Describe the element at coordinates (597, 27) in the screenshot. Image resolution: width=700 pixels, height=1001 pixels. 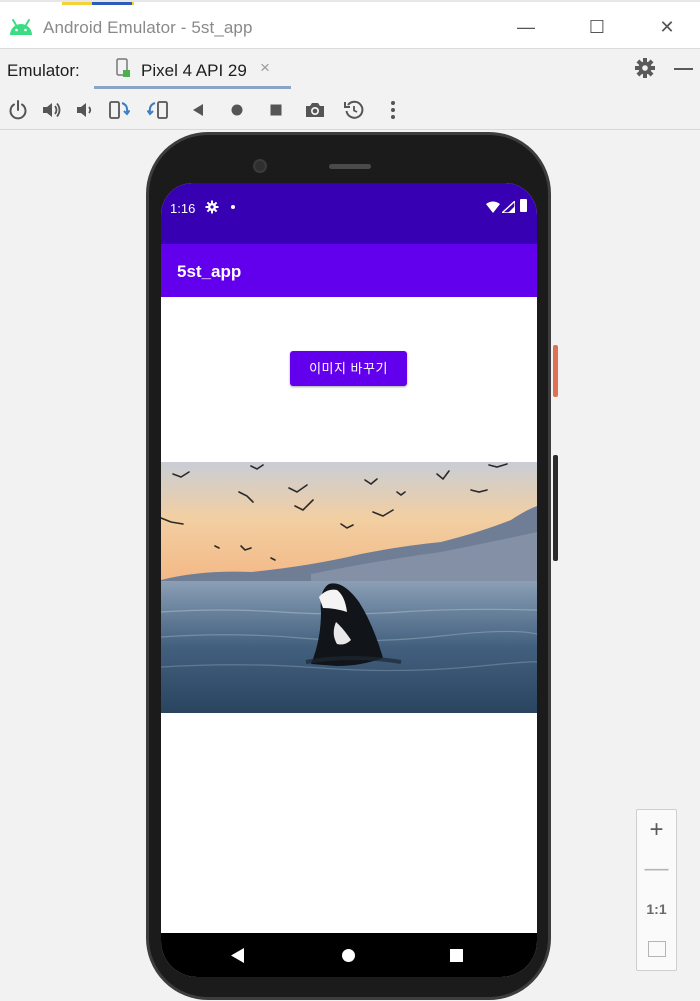
I see `maximize-button: ☐` at that location.